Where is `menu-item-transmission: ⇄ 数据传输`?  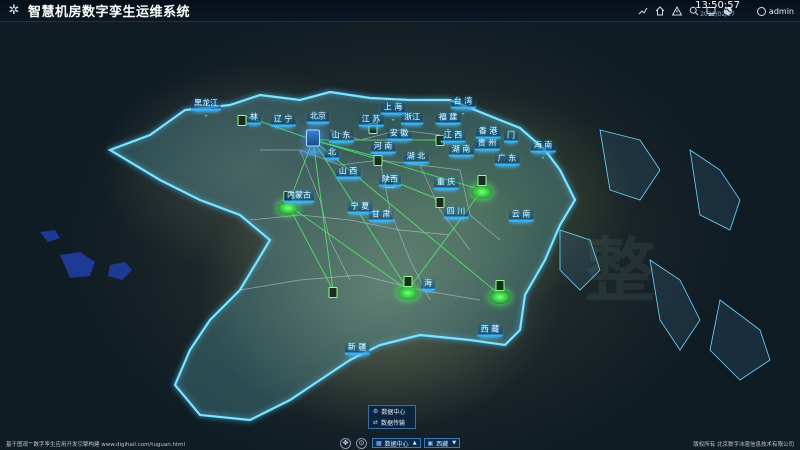
menu-item-transmission: ⇄ 数据传输 is located at coordinates (392, 422).